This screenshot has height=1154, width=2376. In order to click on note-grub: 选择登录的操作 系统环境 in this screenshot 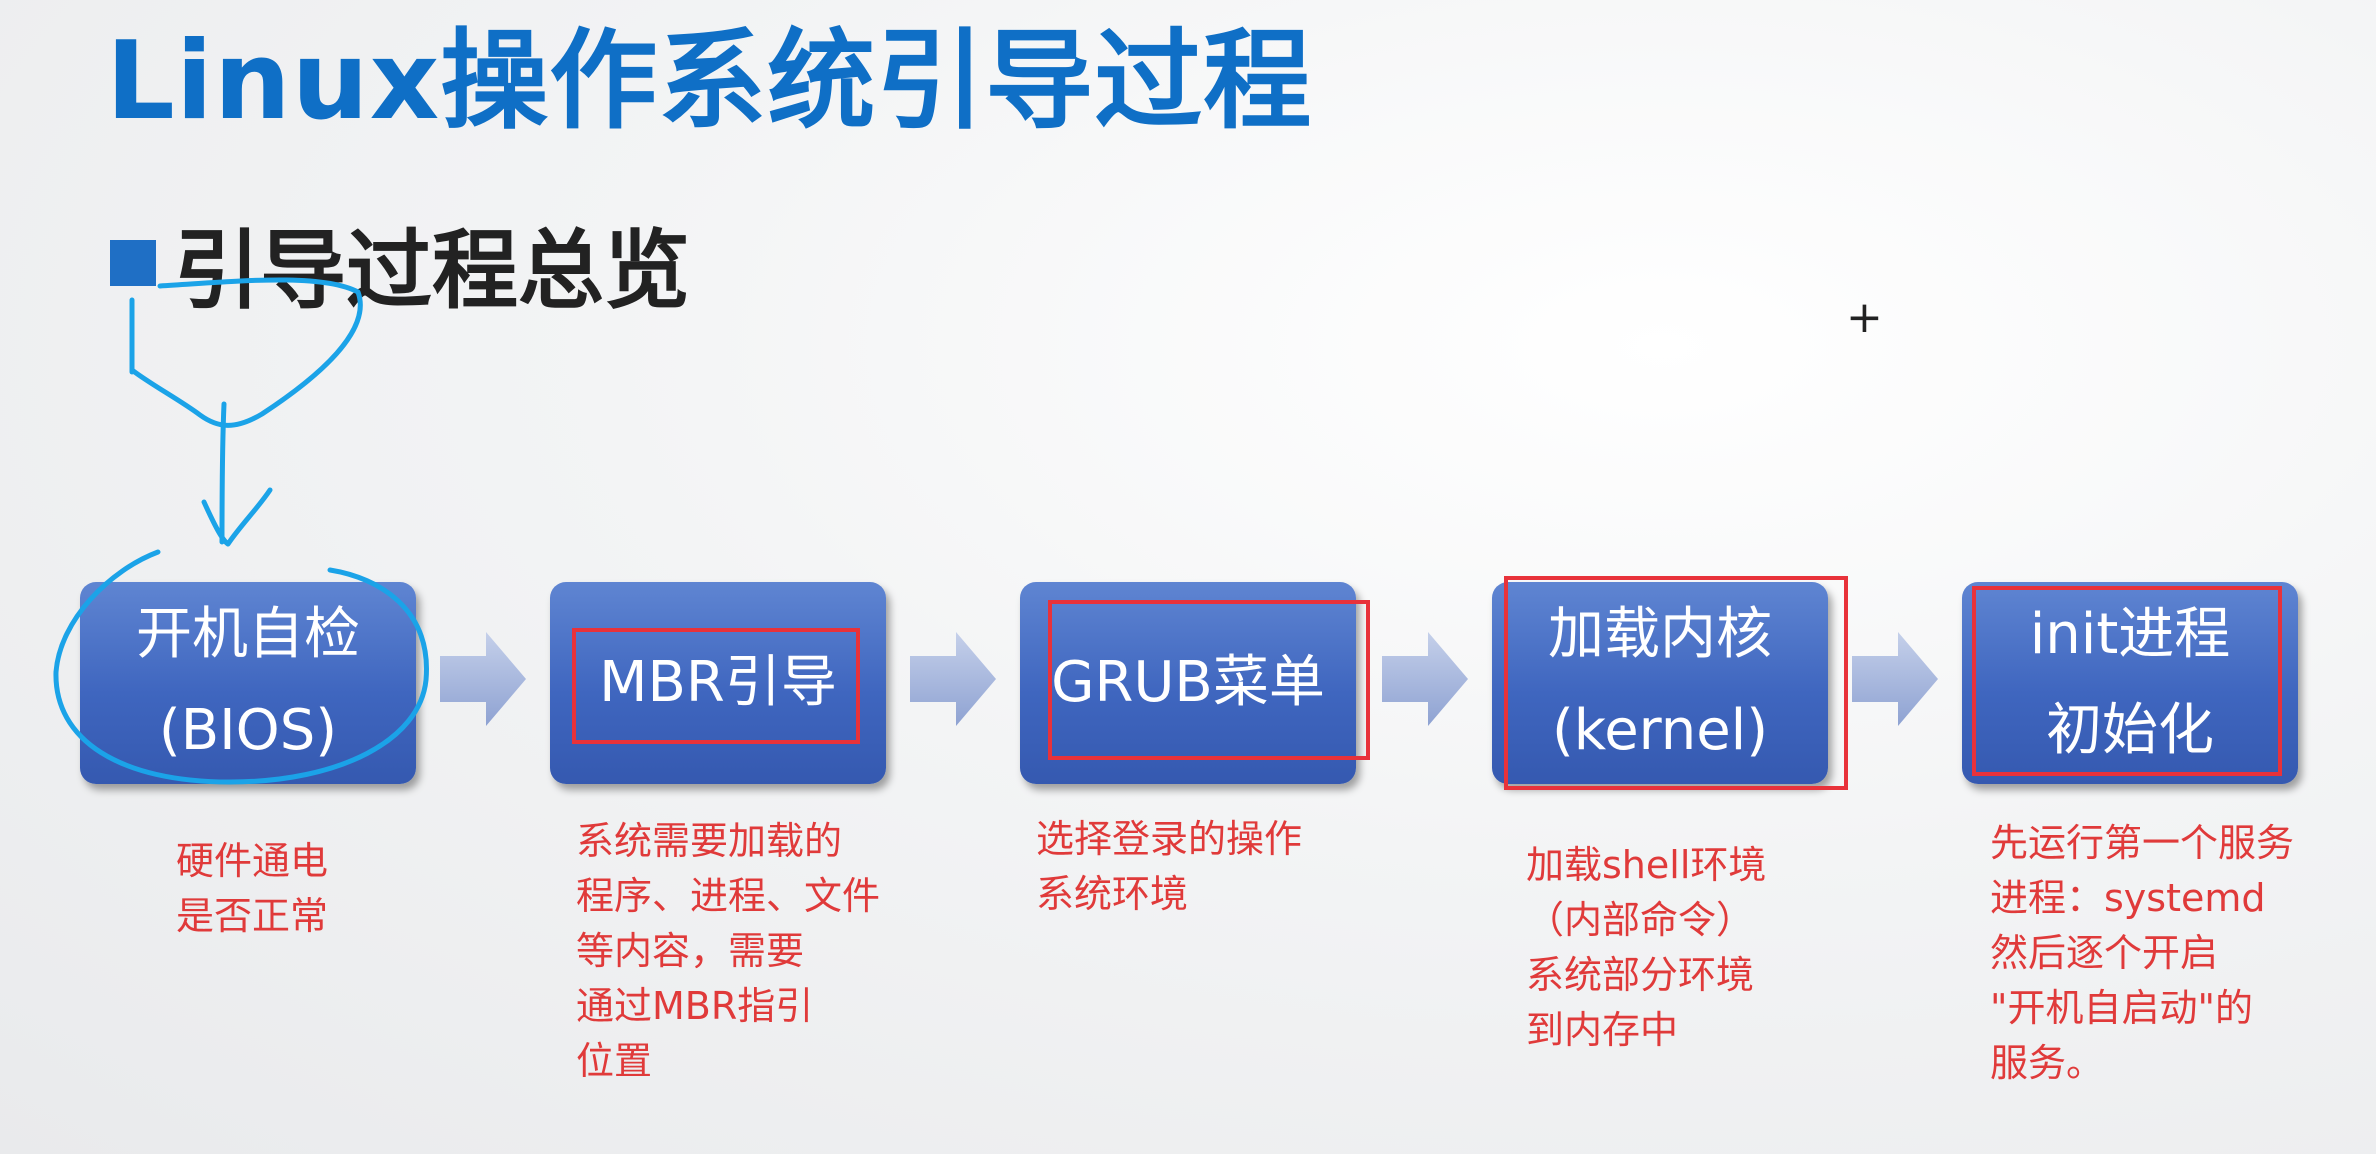, I will do `click(1169, 866)`.